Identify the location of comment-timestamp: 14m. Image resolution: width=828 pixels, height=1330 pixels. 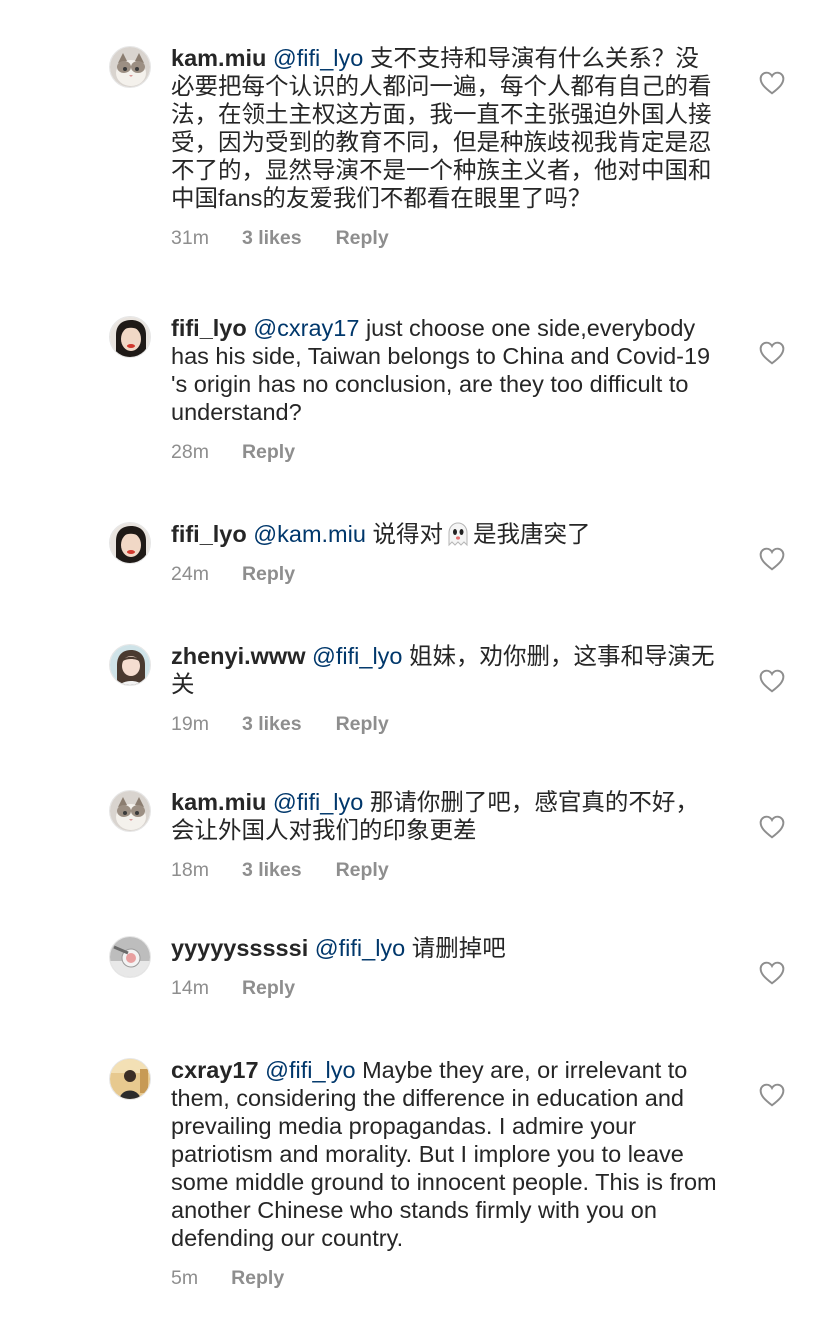
(190, 988).